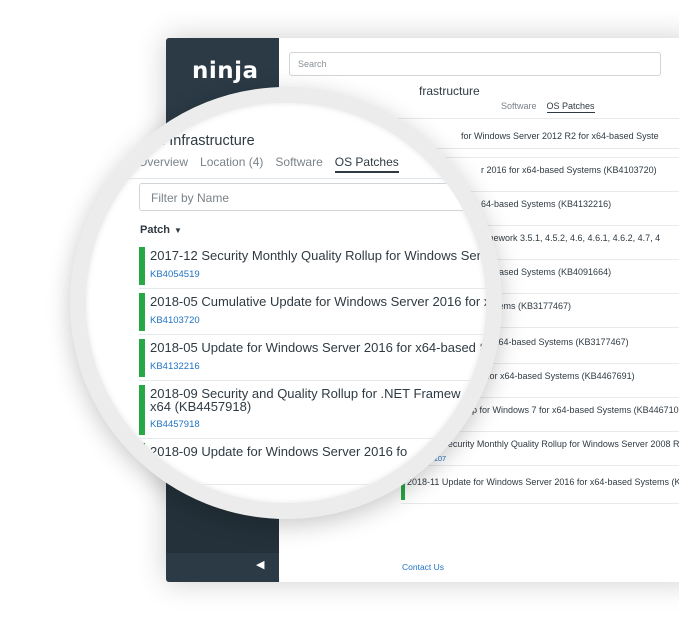 The image size is (679, 624). I want to click on kb-link: KB4457918, so click(175, 424).